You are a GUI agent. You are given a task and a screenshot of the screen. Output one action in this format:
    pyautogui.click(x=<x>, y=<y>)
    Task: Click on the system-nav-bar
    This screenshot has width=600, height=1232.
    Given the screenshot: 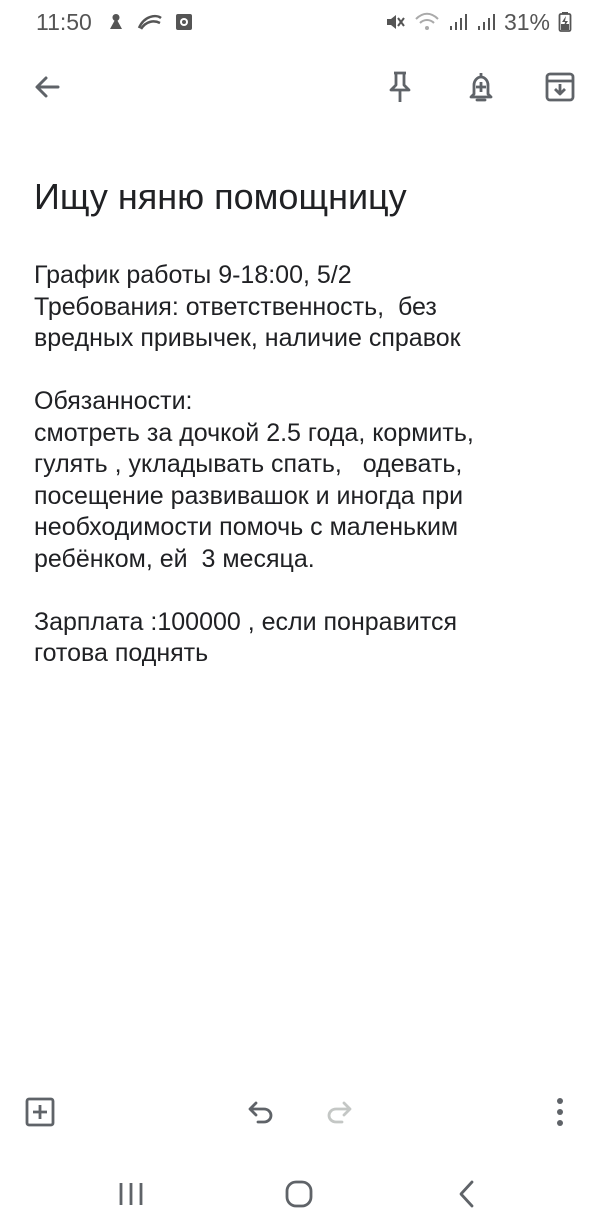 What is the action you would take?
    pyautogui.click(x=300, y=1194)
    